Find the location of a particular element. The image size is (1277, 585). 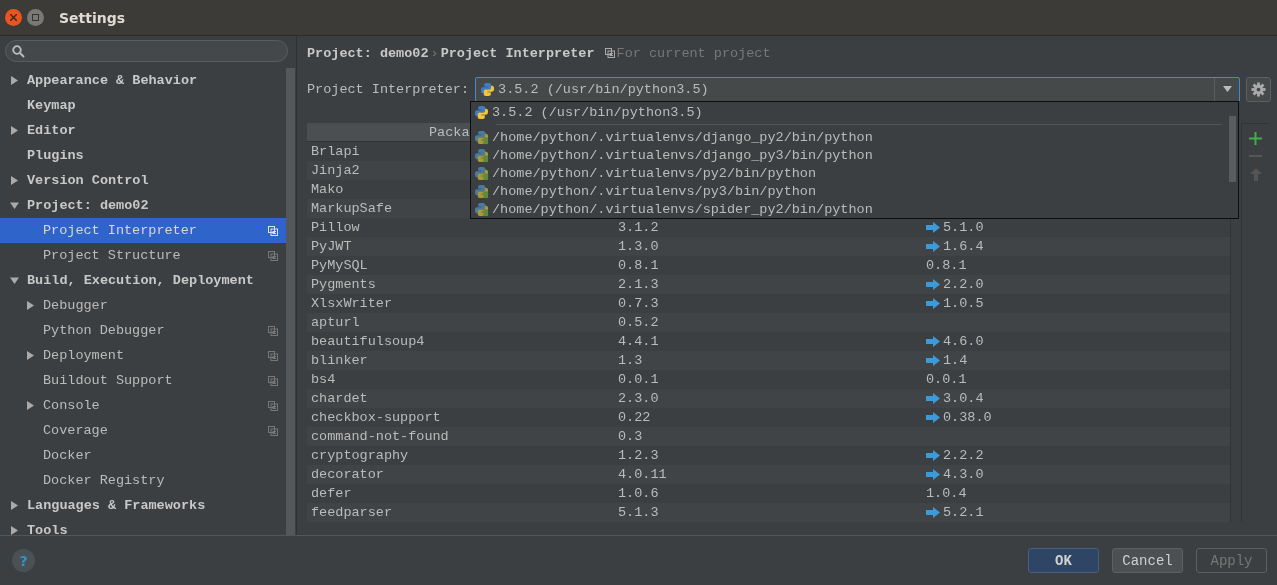

settings-icon is located at coordinates (1259, 89).